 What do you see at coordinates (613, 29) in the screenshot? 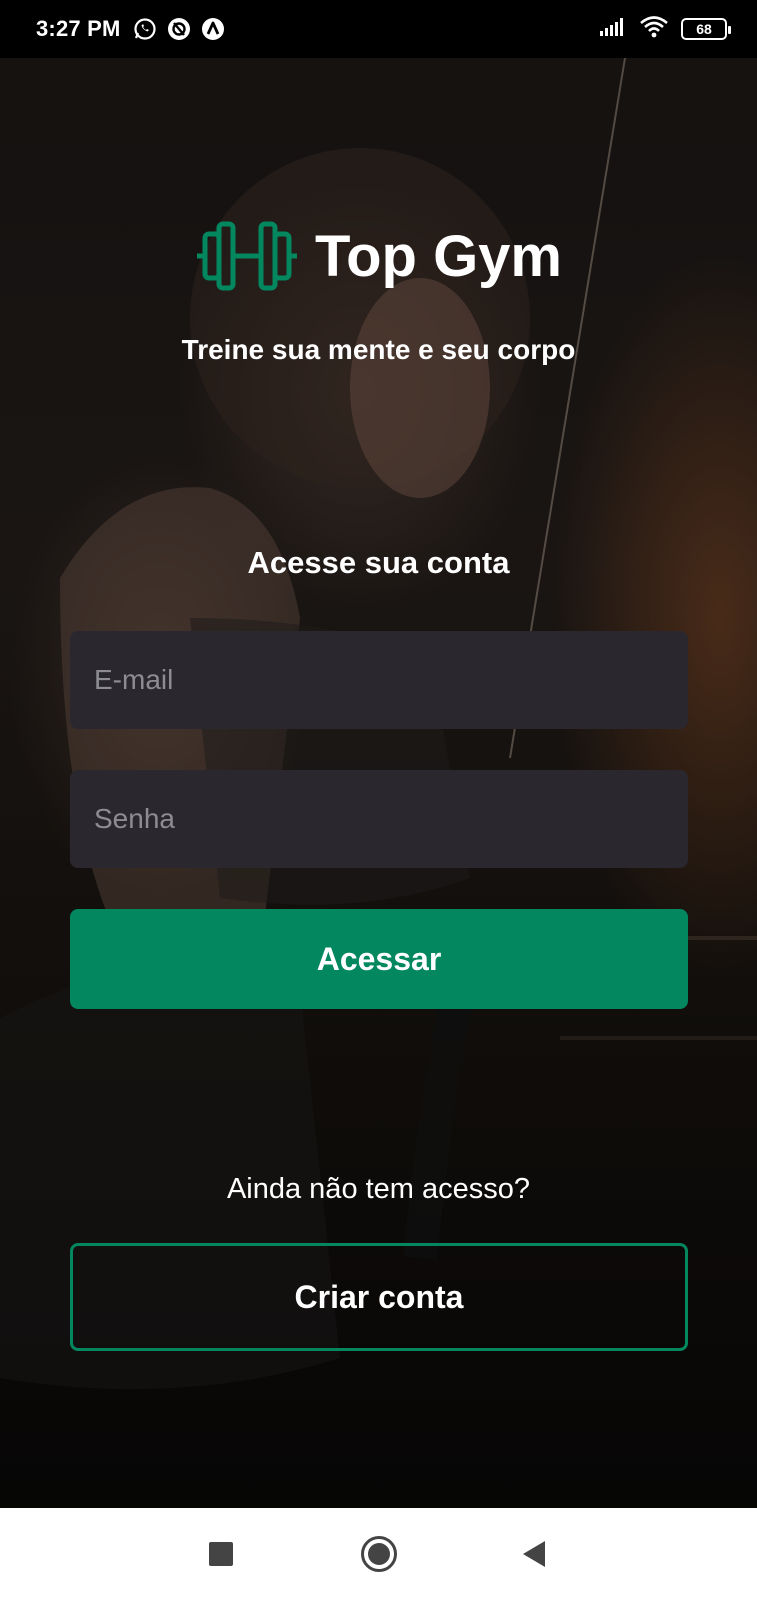
I see `signal-icon` at bounding box center [613, 29].